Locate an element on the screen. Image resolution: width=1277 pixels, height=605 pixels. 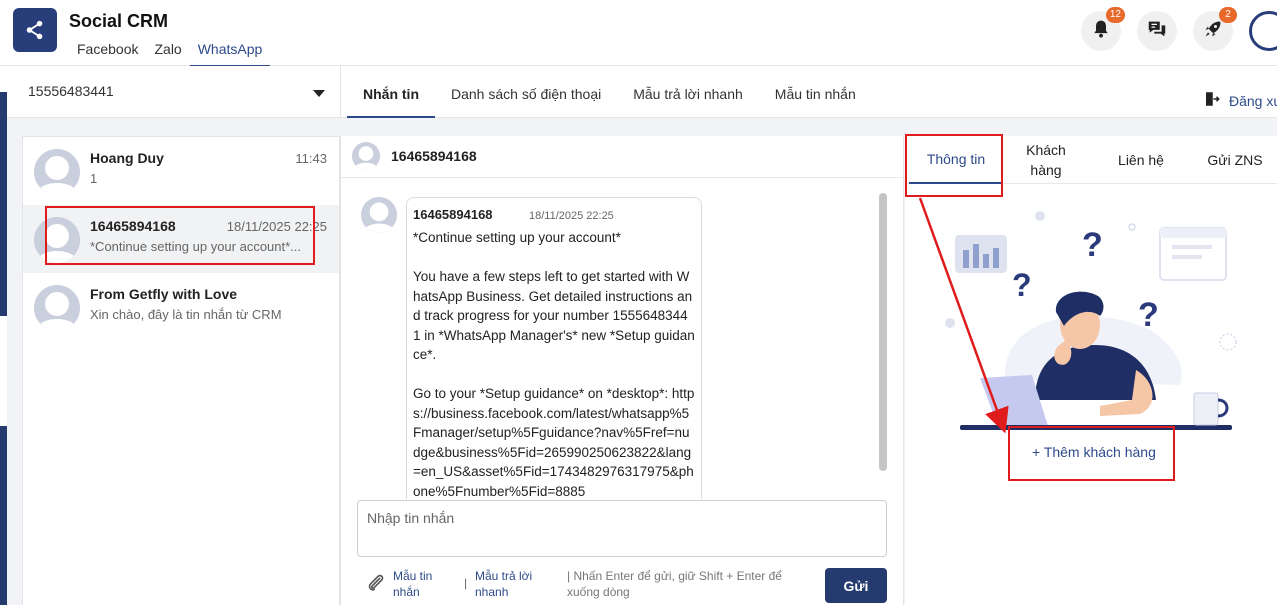
rocket-button: 2 is located at coordinates (1215, 29).